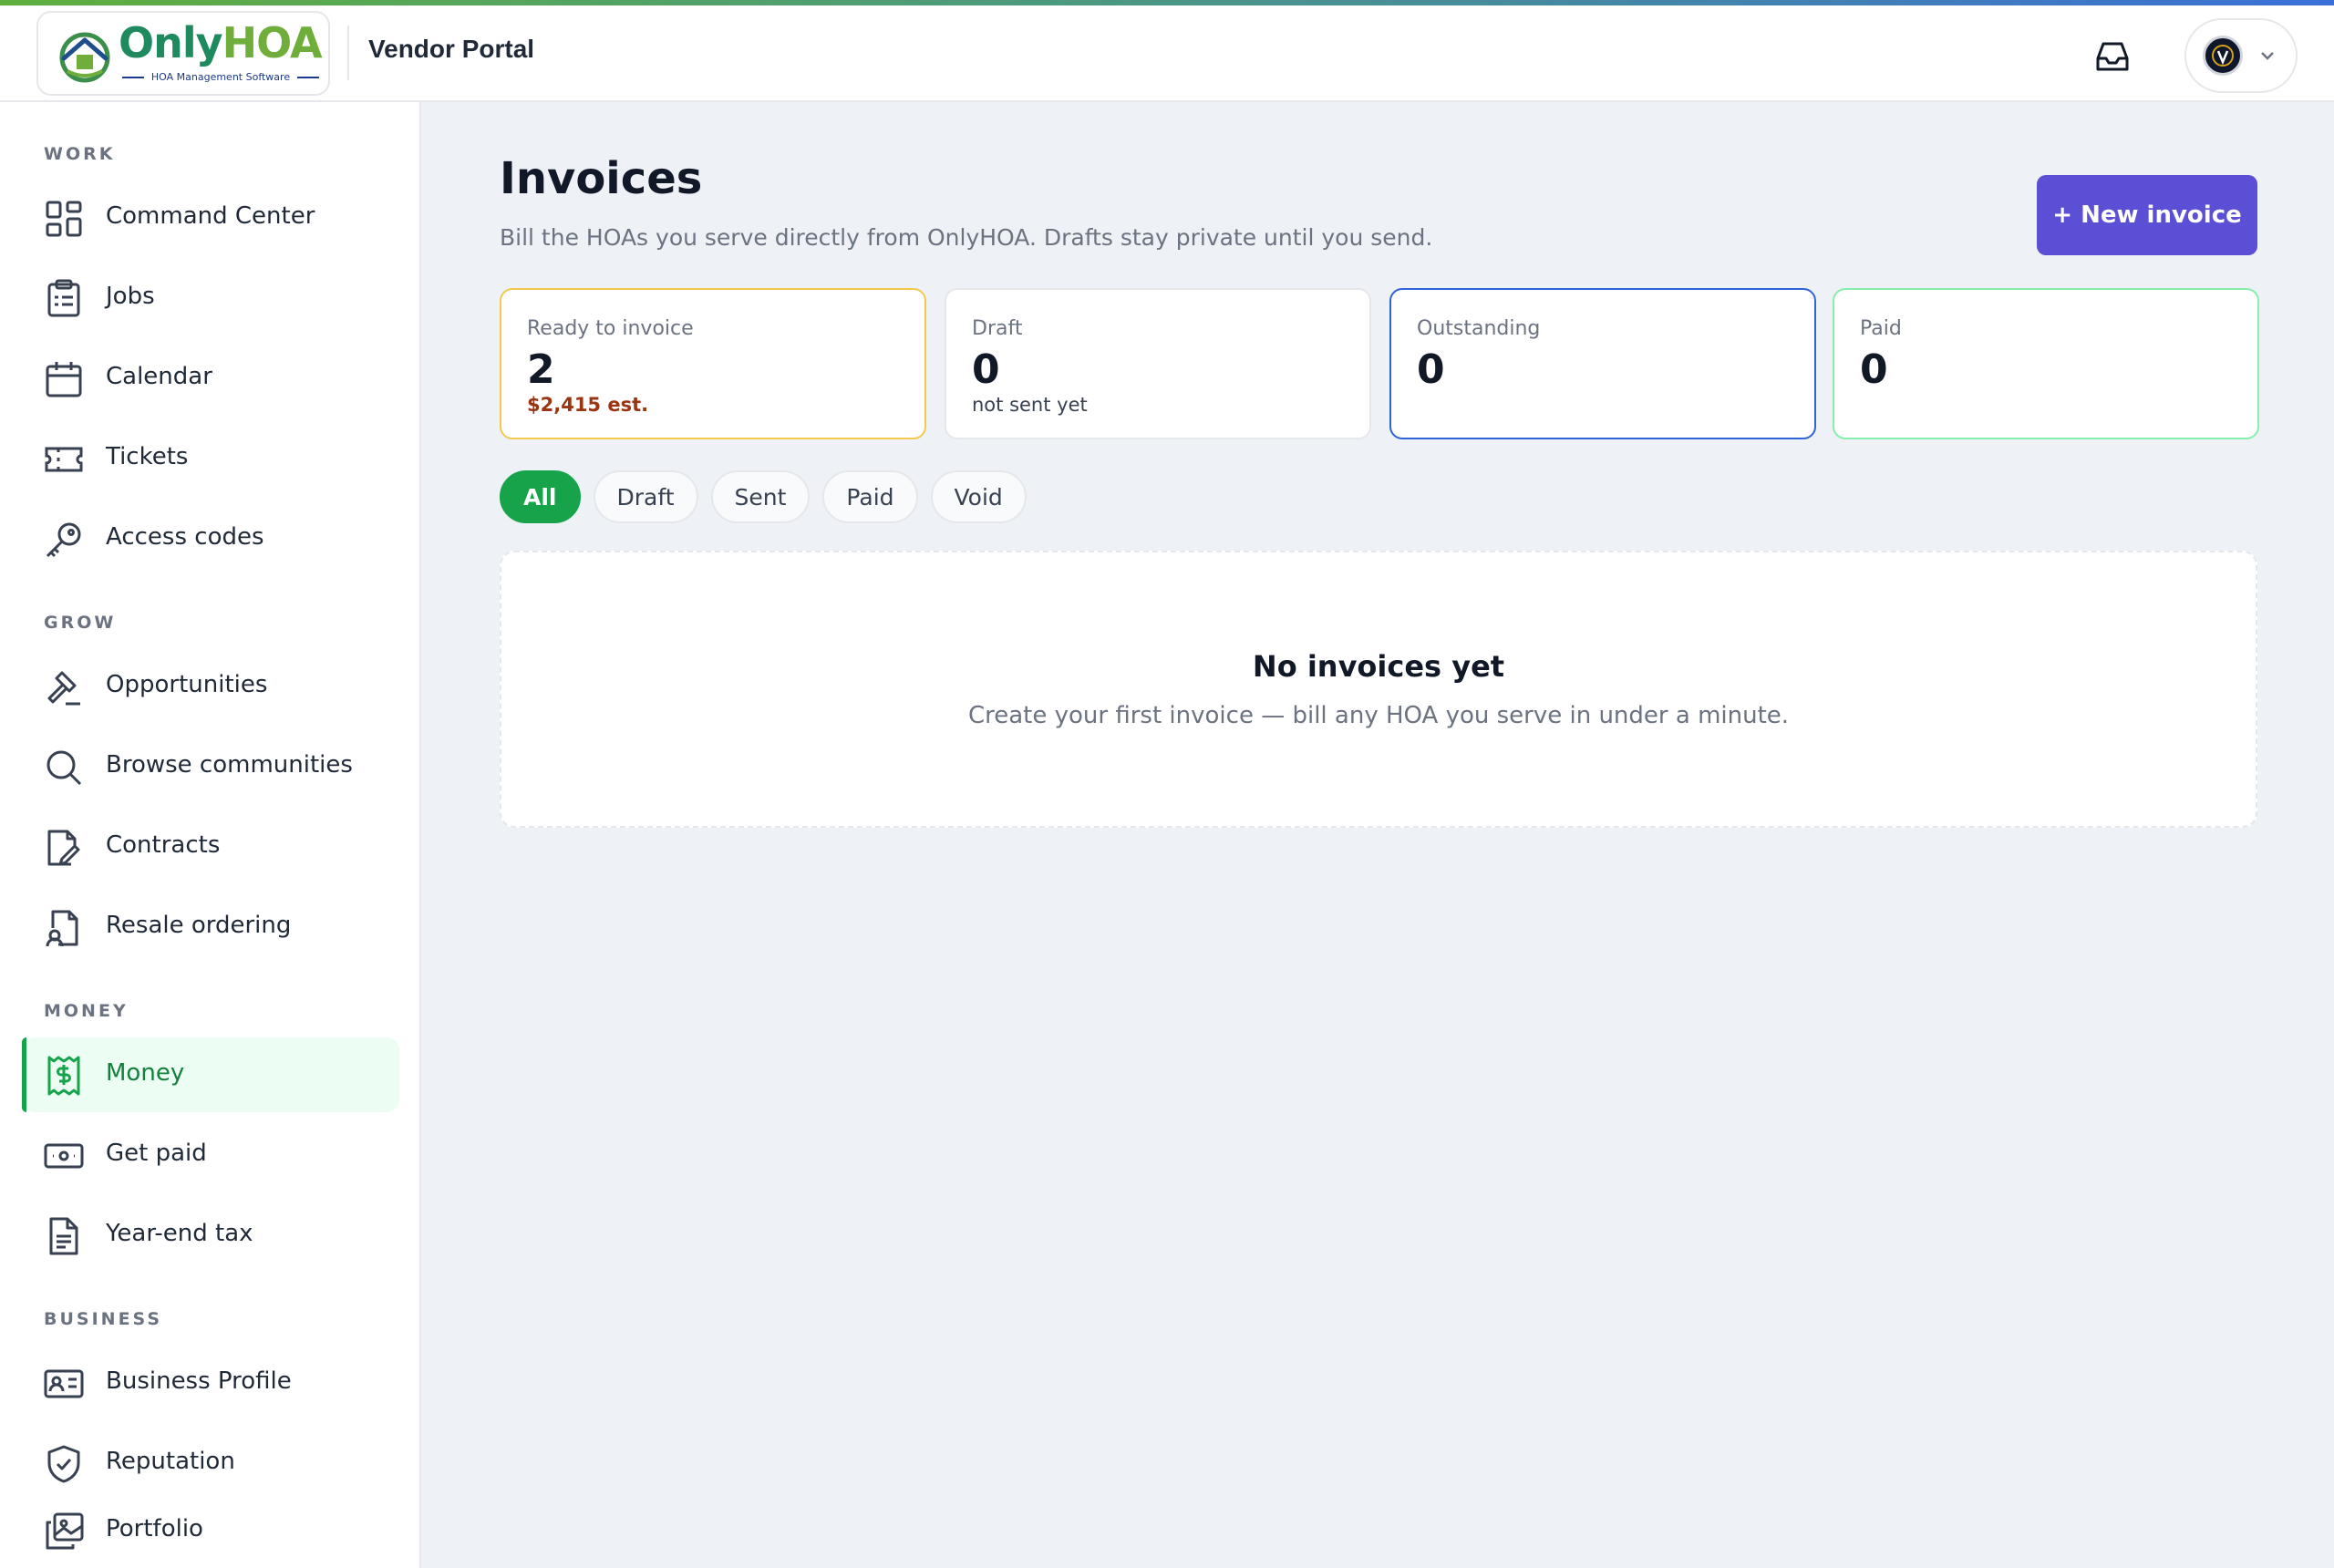 Image resolution: width=2334 pixels, height=1568 pixels. I want to click on sidebar-item-reputation: Reputation, so click(210, 1463).